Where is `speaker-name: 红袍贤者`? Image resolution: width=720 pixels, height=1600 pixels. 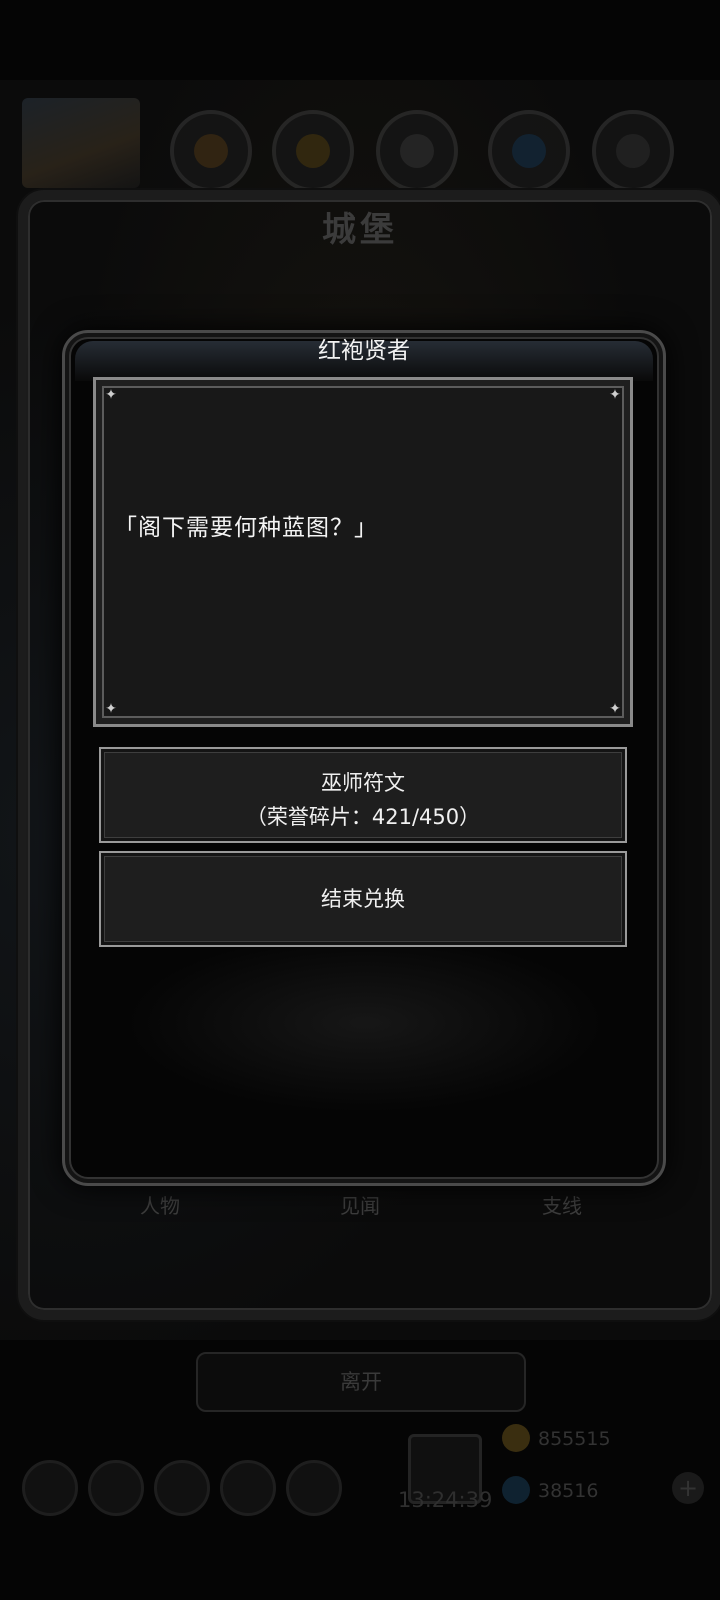
speaker-name: 红袍贤者 is located at coordinates (364, 351).